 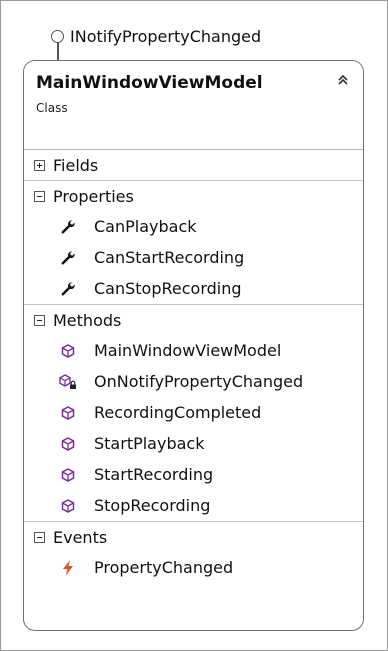 What do you see at coordinates (145, 226) in the screenshot?
I see `property-label: CanPlayback` at bounding box center [145, 226].